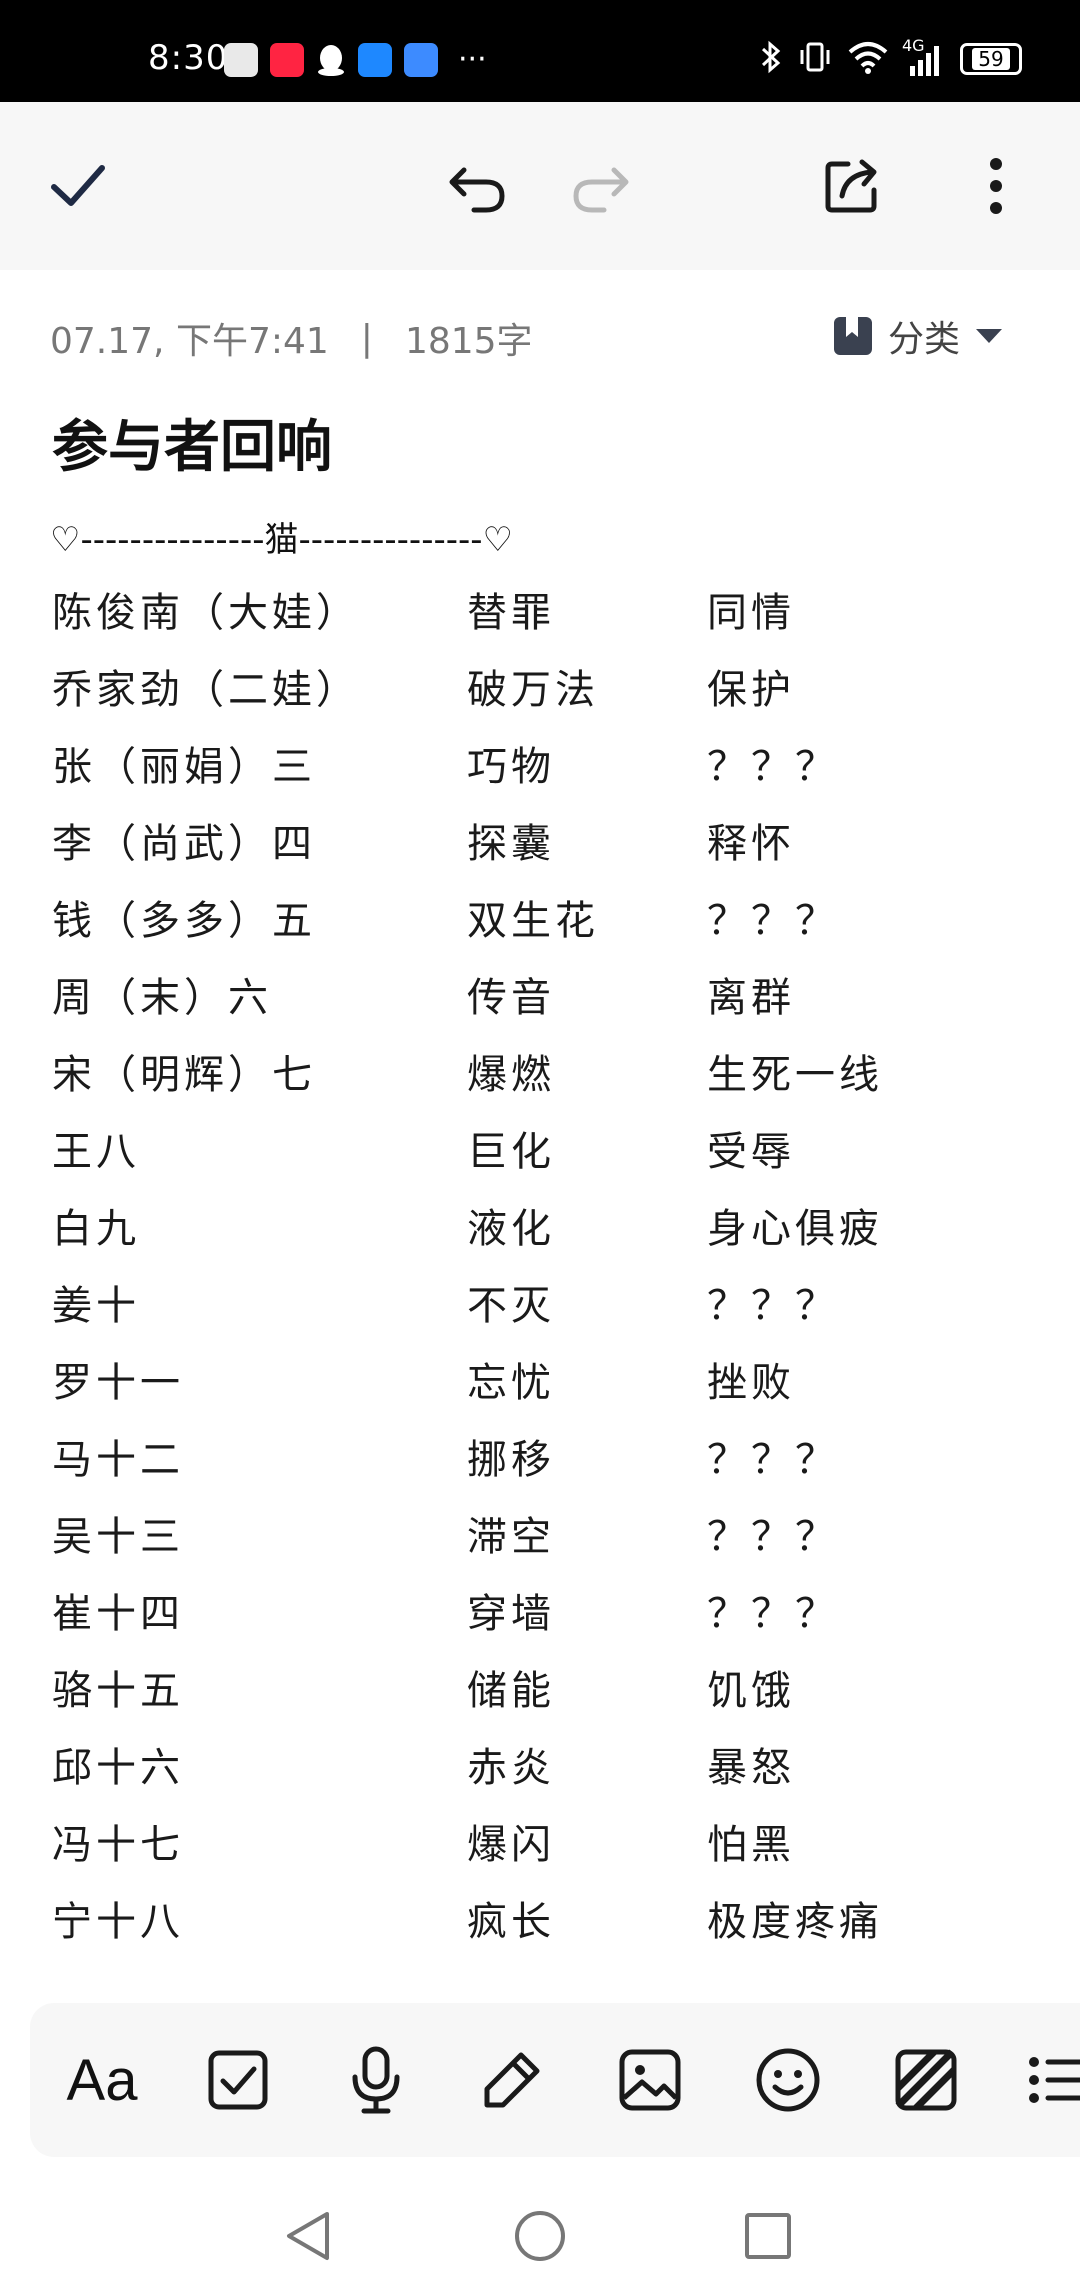 The height and width of the screenshot is (2280, 1080). I want to click on home-circle-icon, so click(540, 2236).